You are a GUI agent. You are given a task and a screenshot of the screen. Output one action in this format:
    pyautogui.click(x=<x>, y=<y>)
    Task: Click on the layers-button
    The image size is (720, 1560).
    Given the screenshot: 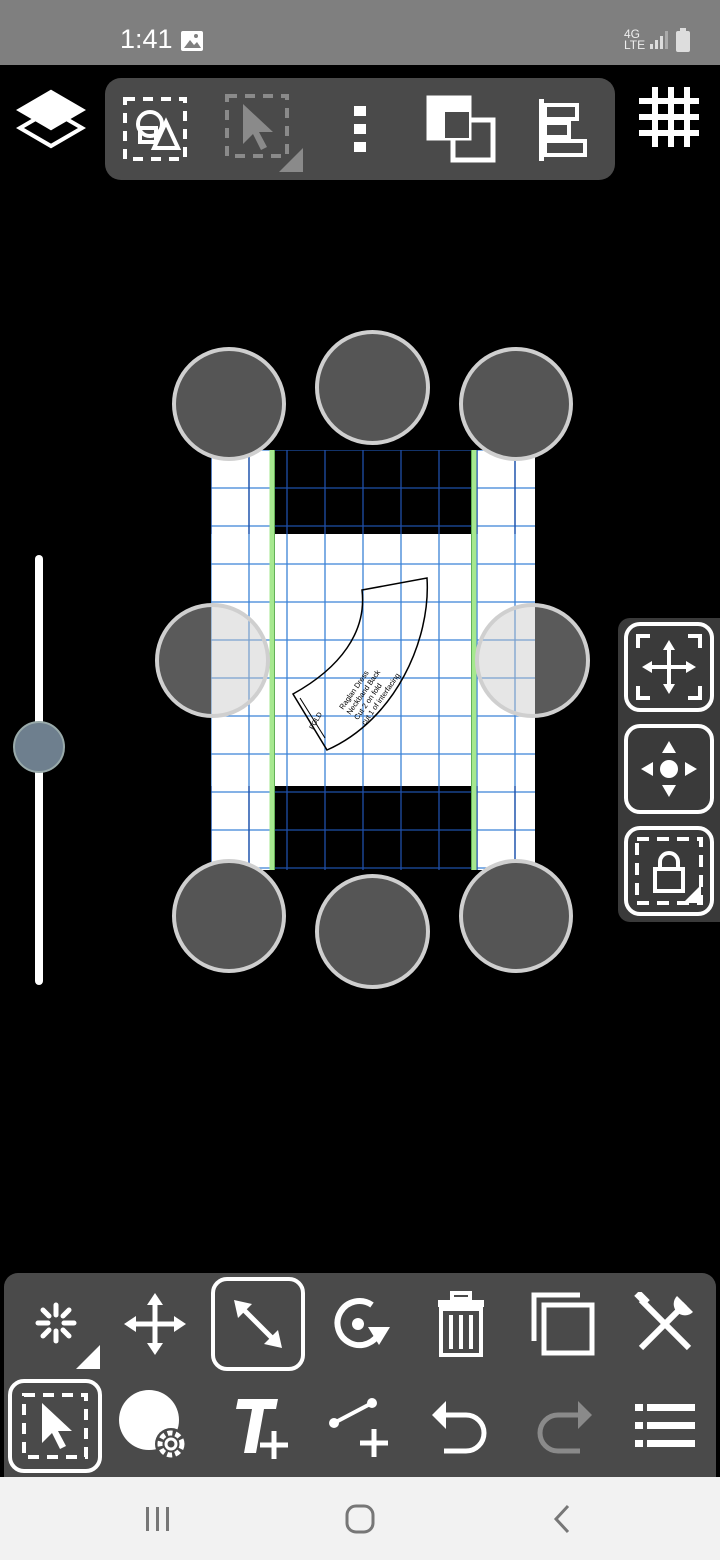 What is the action you would take?
    pyautogui.click(x=51, y=119)
    